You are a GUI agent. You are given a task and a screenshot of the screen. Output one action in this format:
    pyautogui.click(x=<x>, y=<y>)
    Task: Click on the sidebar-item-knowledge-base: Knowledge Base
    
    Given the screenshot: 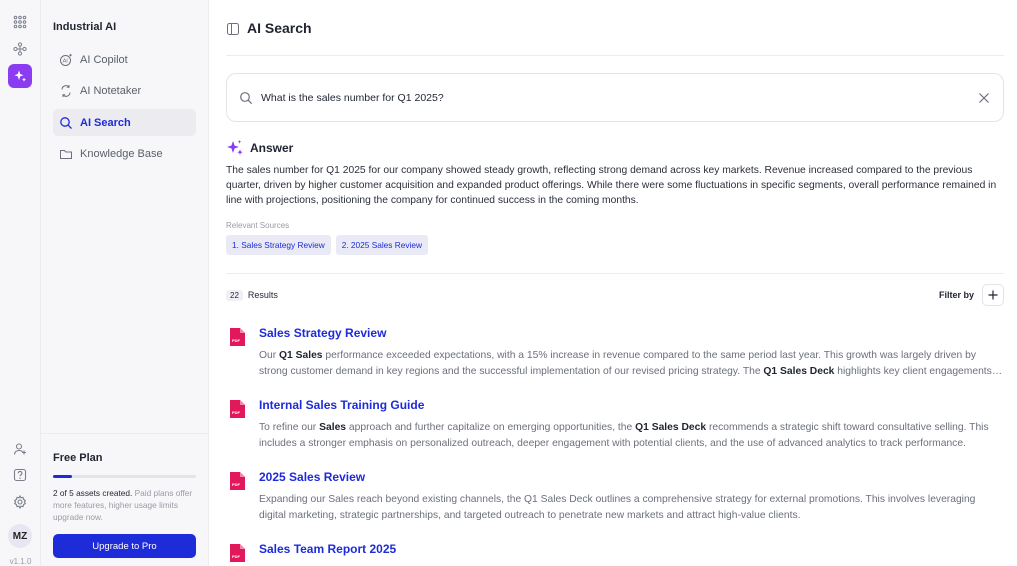 What is the action you would take?
    pyautogui.click(x=124, y=154)
    